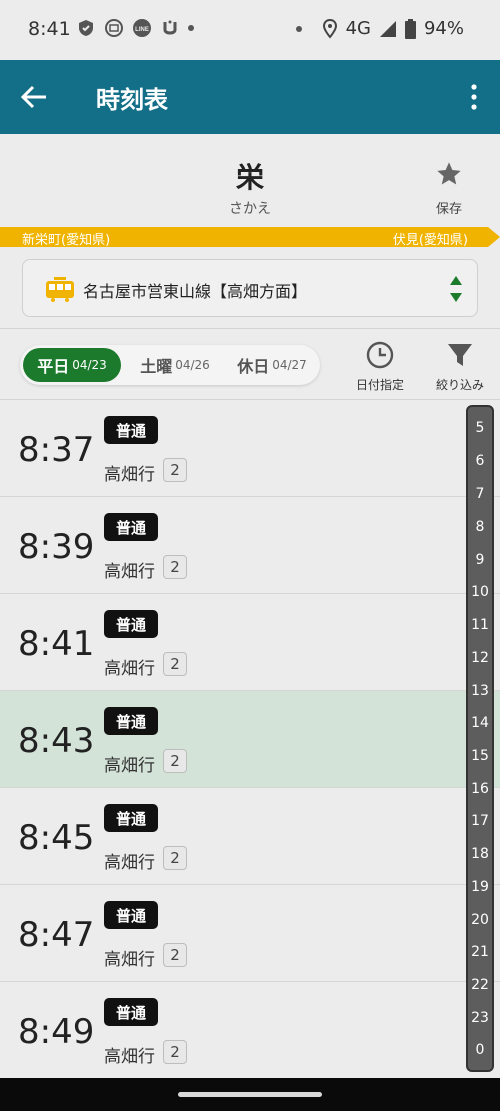 This screenshot has height=1111, width=500. Describe the element at coordinates (480, 723) in the screenshot. I see `hour-index-item: 14` at that location.